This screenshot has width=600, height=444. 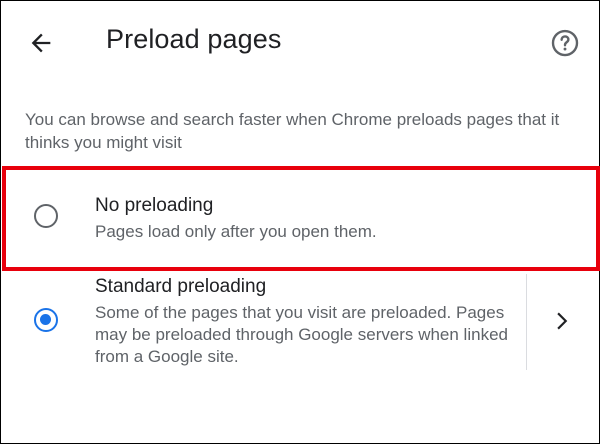 I want to click on option-subtitle: Pages load only after you open them., so click(x=236, y=231).